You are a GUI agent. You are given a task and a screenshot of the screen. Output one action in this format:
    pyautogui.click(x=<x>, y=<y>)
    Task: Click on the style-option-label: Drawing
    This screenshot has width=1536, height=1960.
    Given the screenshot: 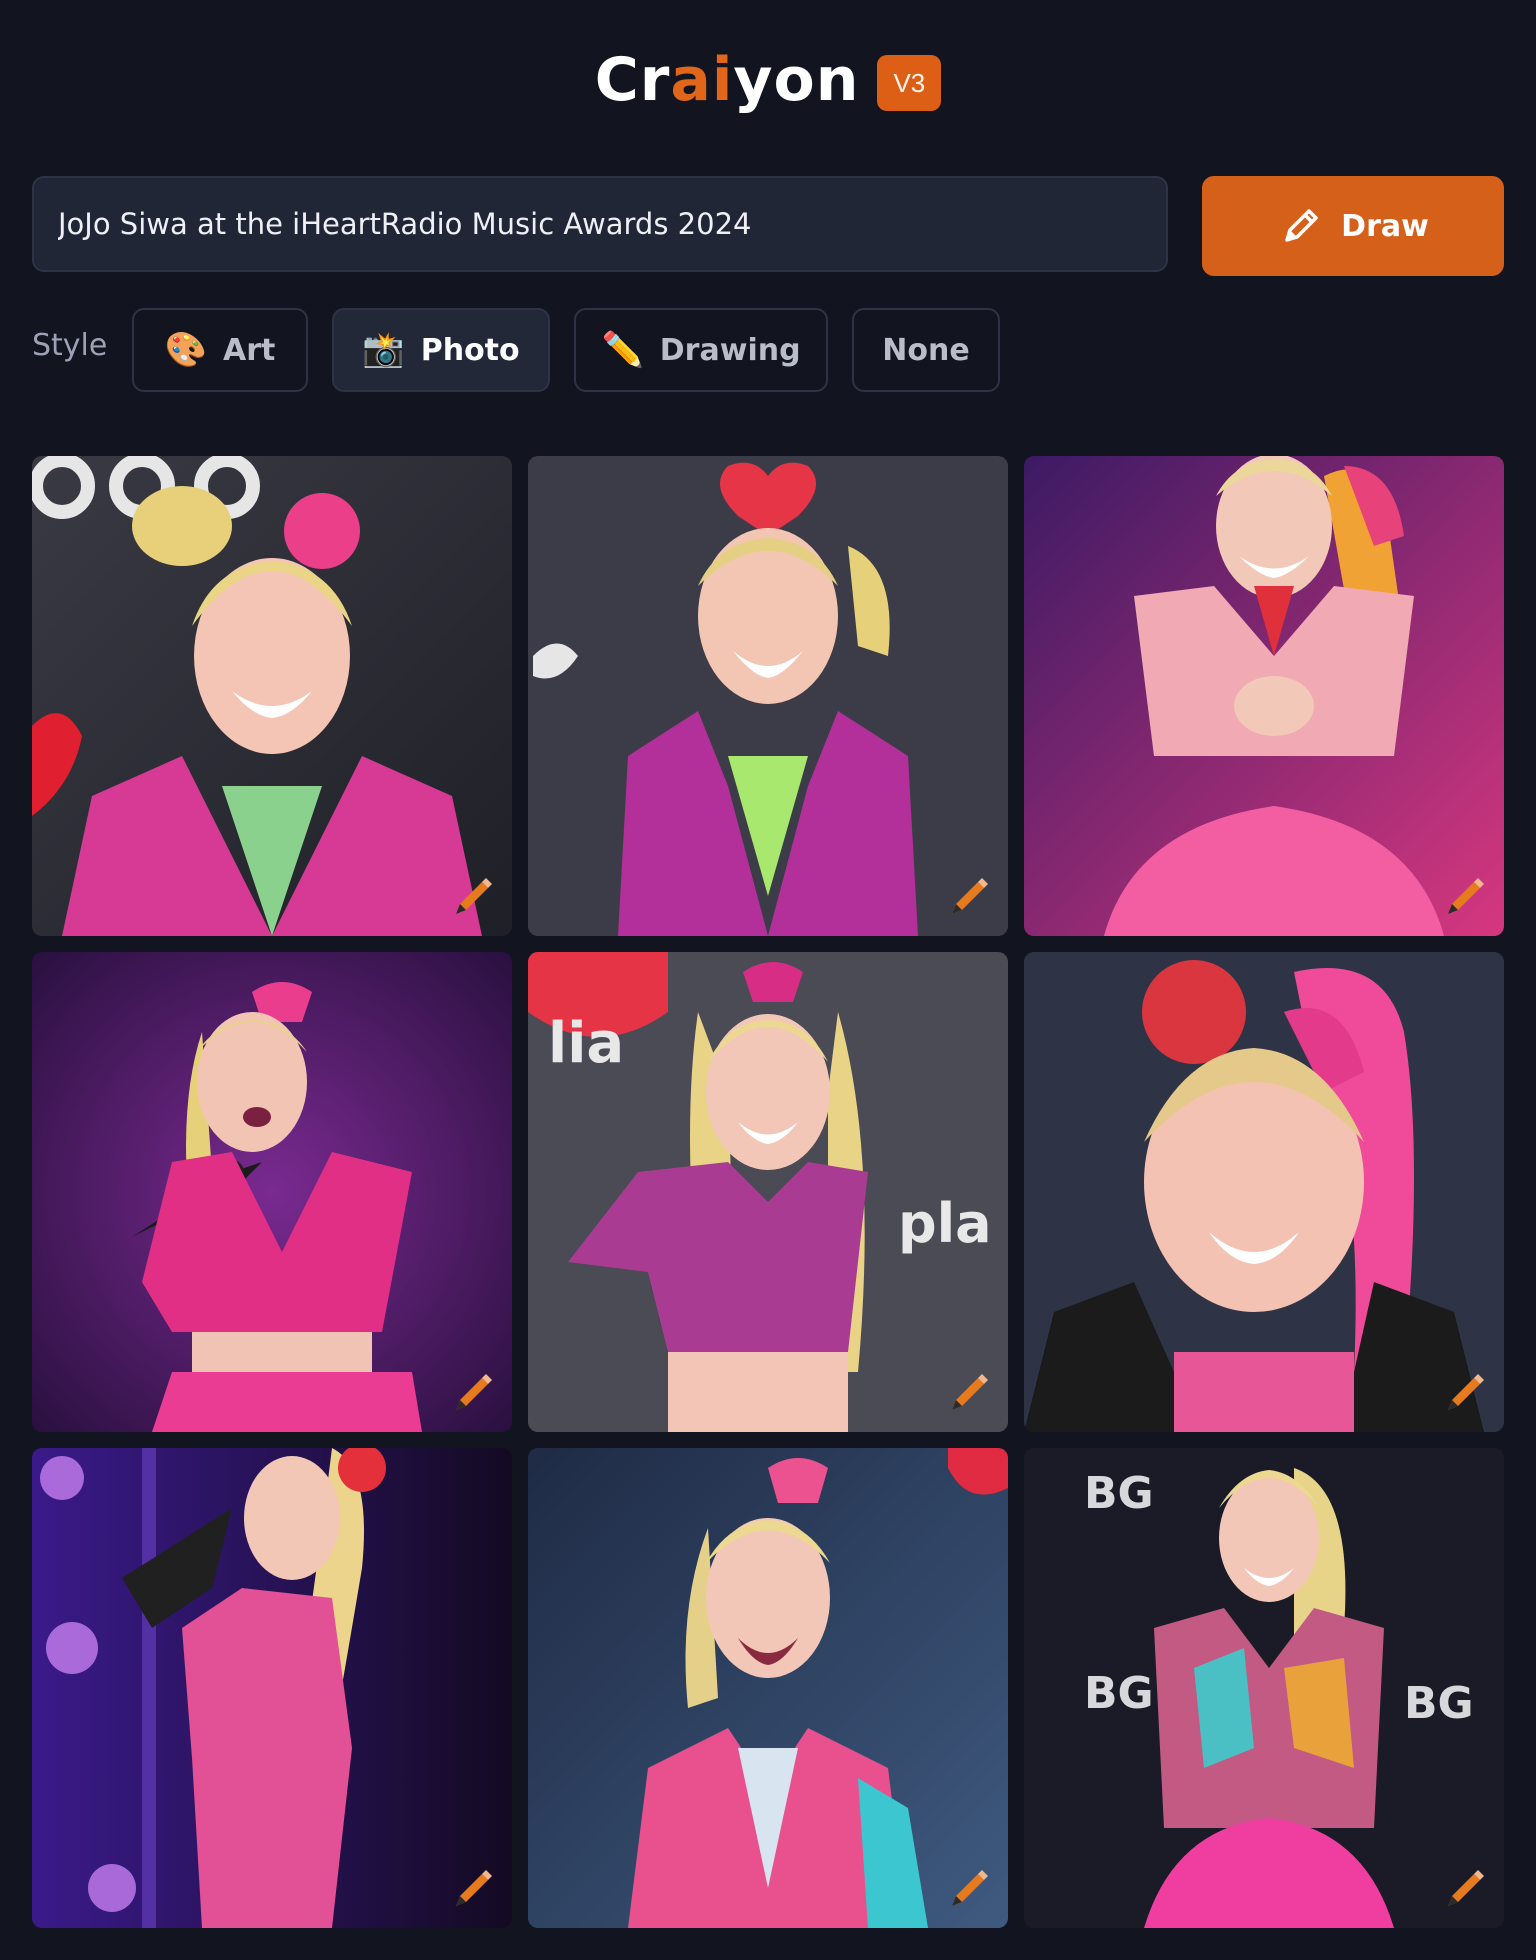 What is the action you would take?
    pyautogui.click(x=730, y=350)
    